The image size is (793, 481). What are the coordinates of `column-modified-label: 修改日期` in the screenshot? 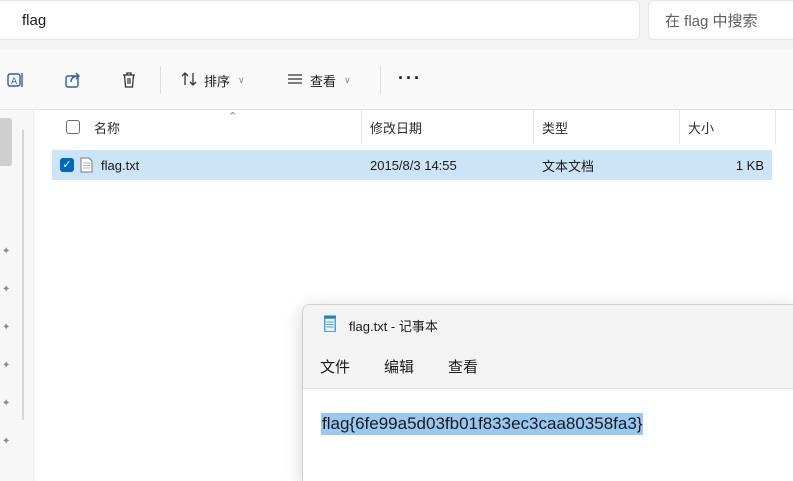 It's located at (396, 128).